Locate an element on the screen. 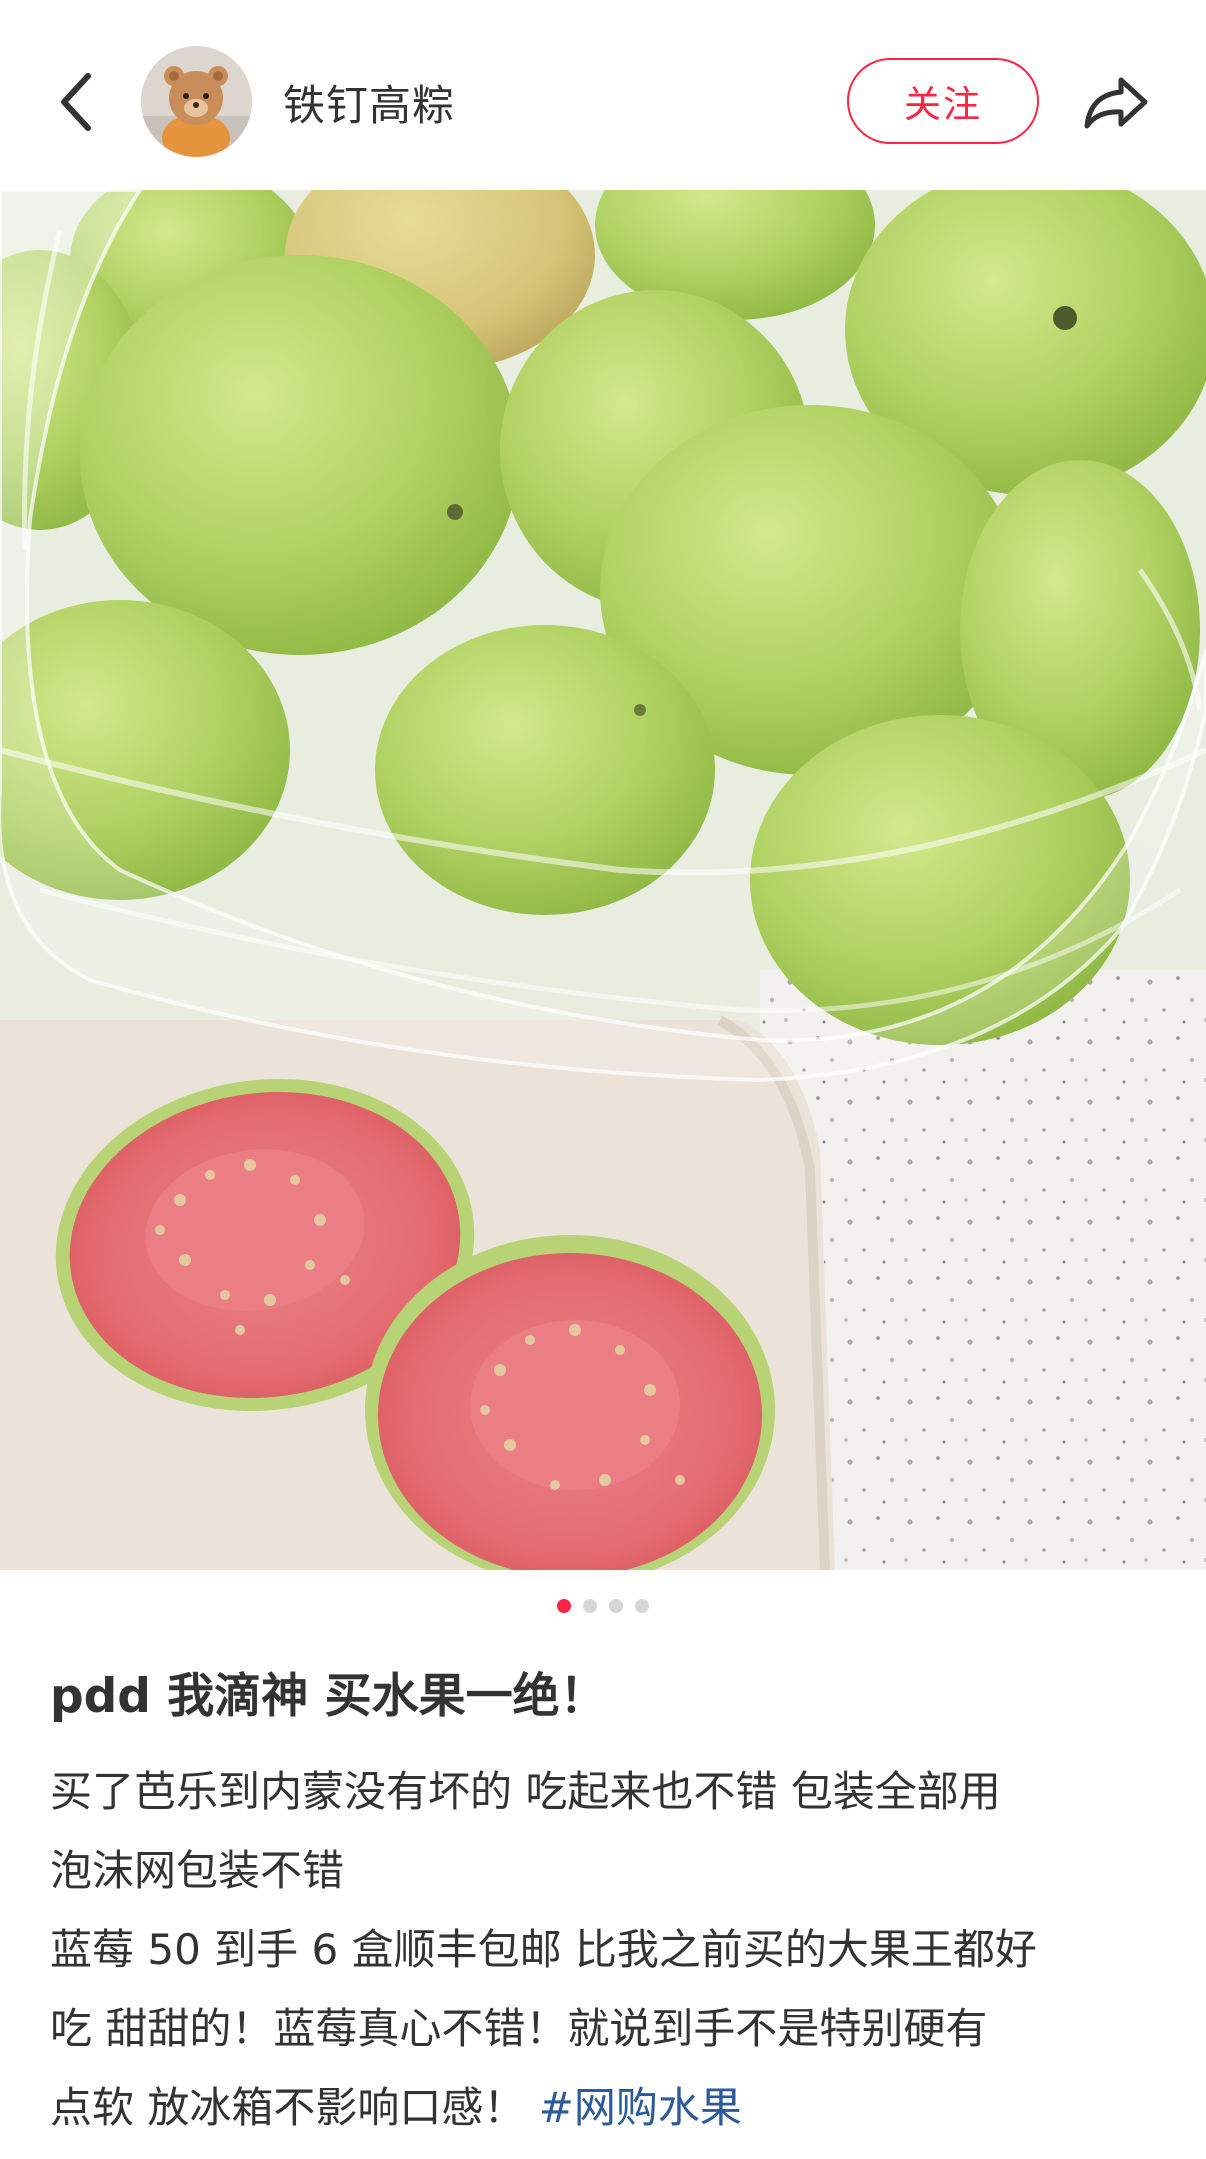 The width and height of the screenshot is (1206, 2159). author-name: 铁钉高粽 is located at coordinates (369, 102).